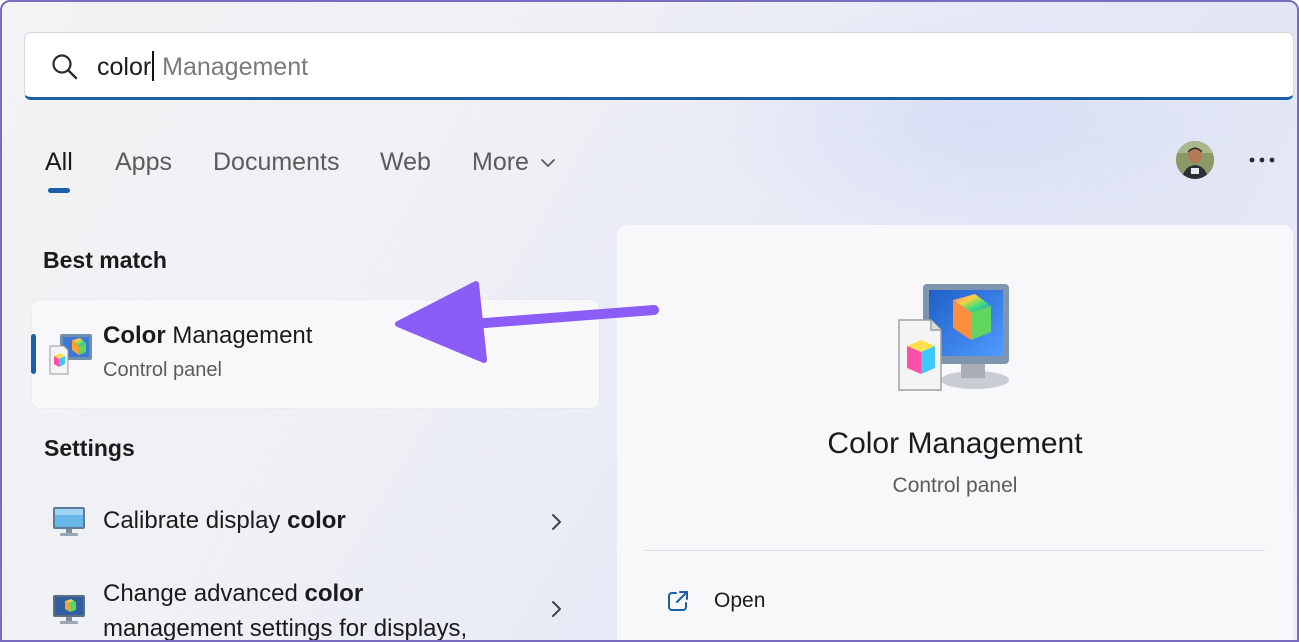 The height and width of the screenshot is (642, 1299). I want to click on search-typed-text: color, so click(124, 67).